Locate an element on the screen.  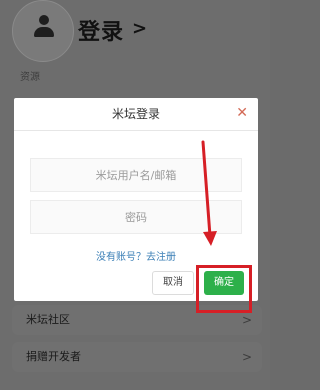
menu-item-label: 米坛社区 is located at coordinates (48, 319).